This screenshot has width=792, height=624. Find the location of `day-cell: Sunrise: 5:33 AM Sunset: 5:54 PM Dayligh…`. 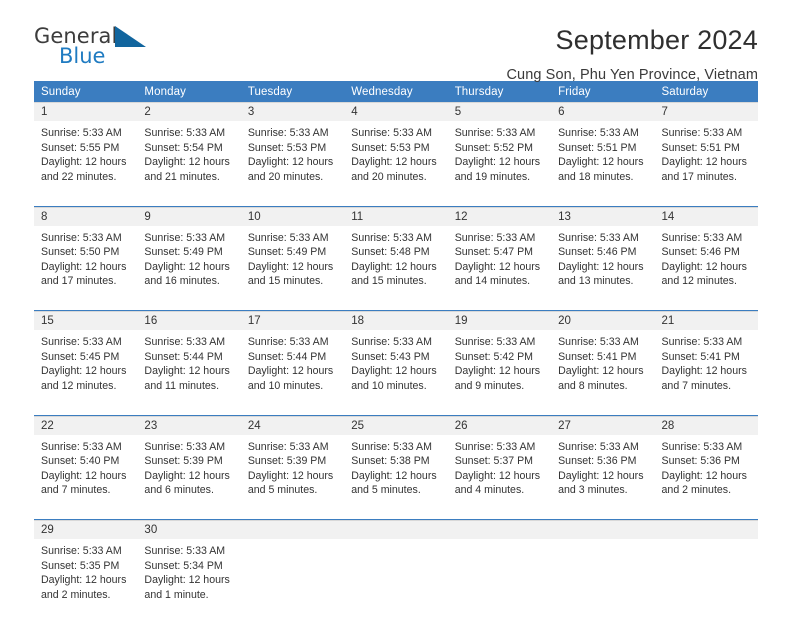

day-cell: Sunrise: 5:33 AM Sunset: 5:54 PM Dayligh… is located at coordinates (189, 163).